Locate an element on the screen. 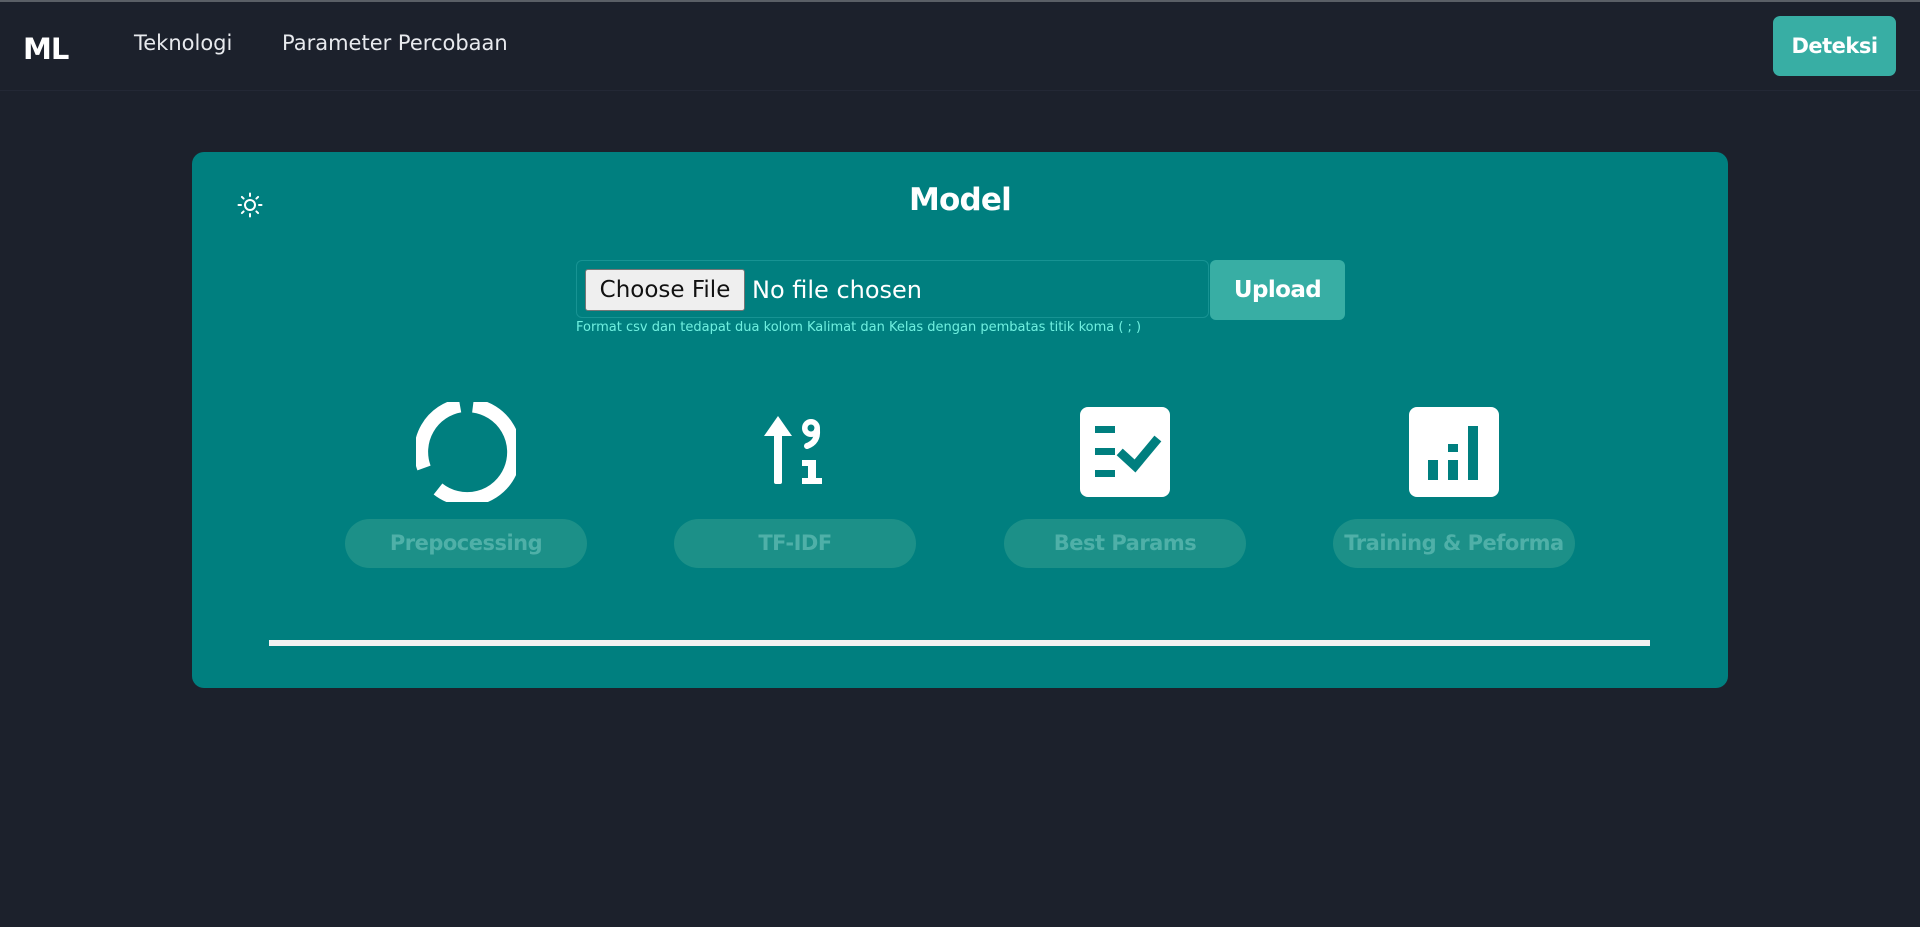 This screenshot has height=927, width=1920. step-best-params: Best Params is located at coordinates (1125, 485).